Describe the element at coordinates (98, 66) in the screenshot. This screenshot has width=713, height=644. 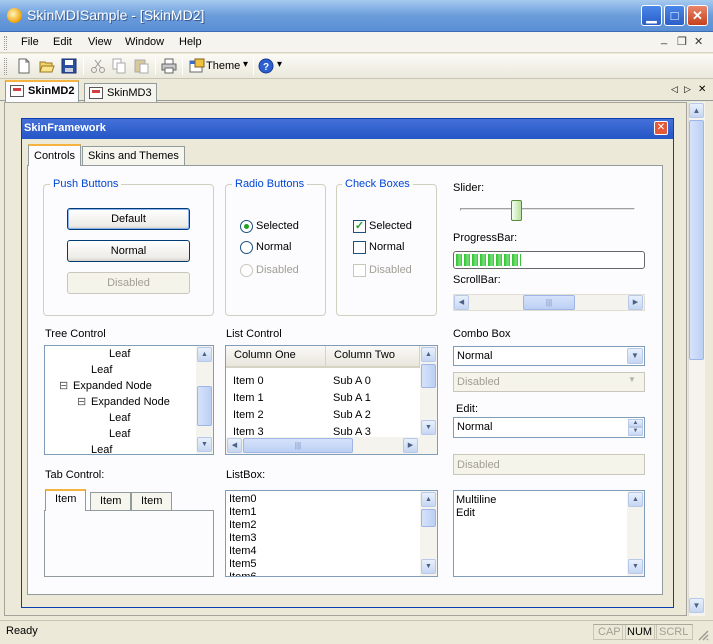
I see `cut-icon` at that location.